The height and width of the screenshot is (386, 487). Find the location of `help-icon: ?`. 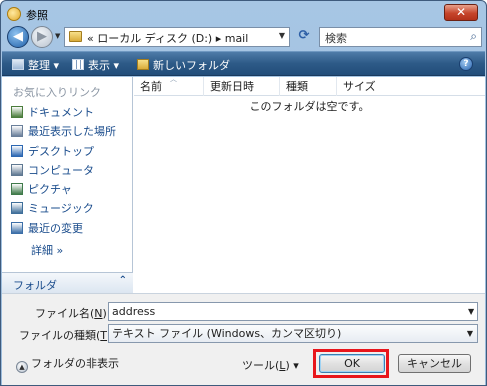

help-icon: ? is located at coordinates (466, 64).